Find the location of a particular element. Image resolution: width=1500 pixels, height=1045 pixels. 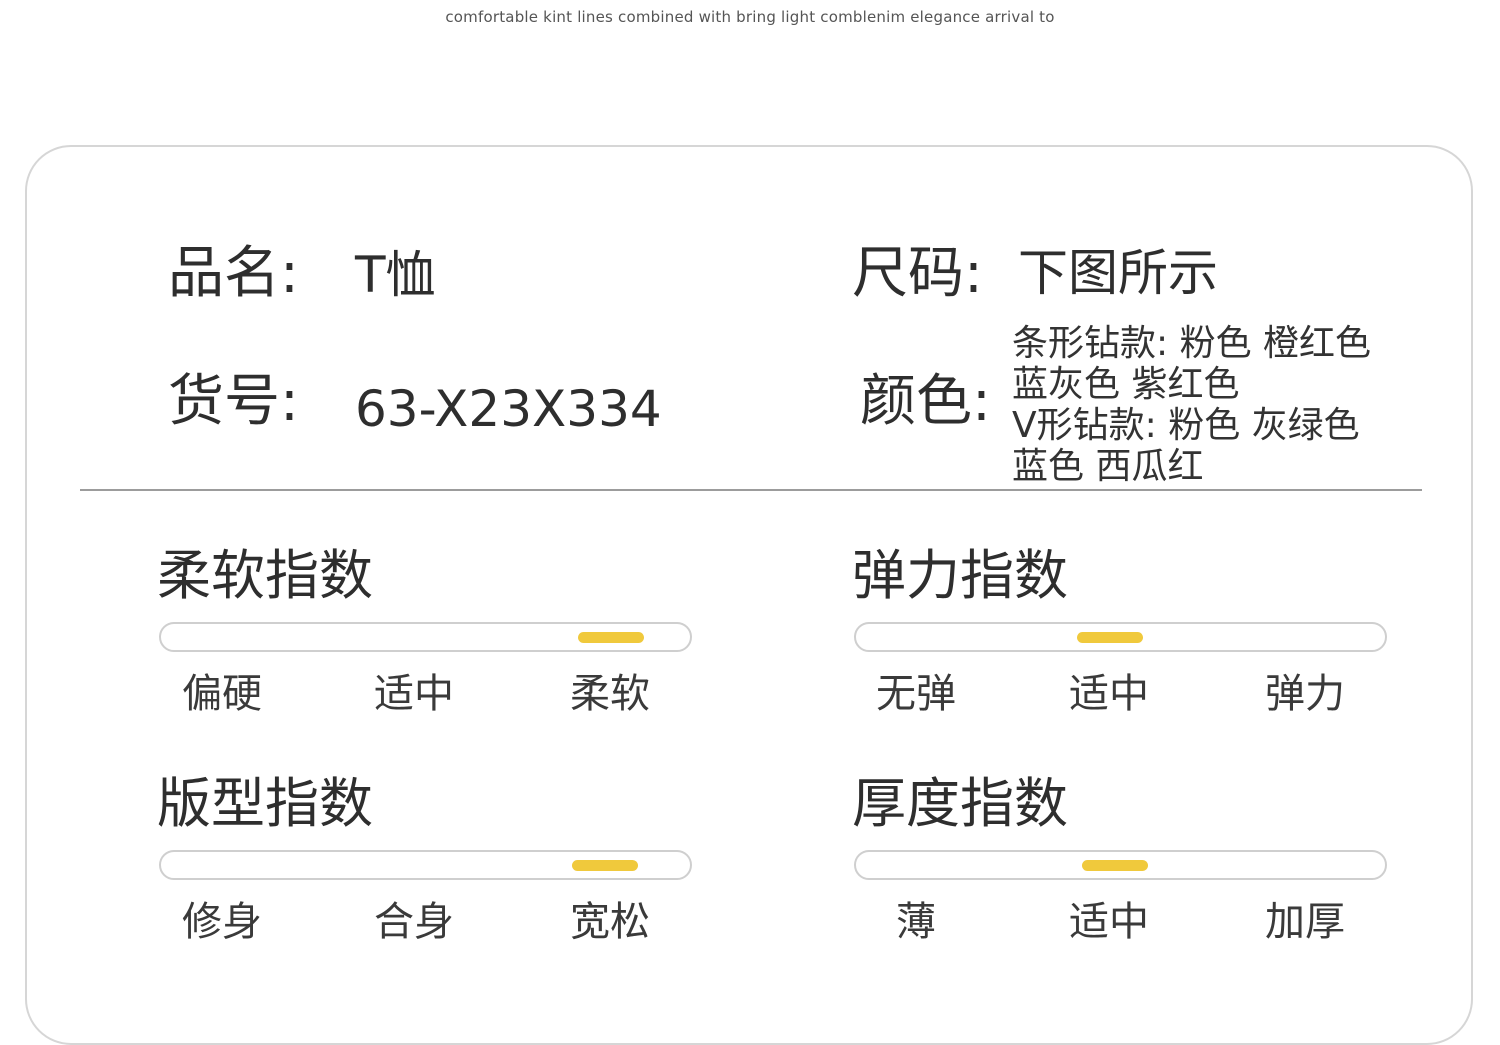

fit-index-track is located at coordinates (425, 865).